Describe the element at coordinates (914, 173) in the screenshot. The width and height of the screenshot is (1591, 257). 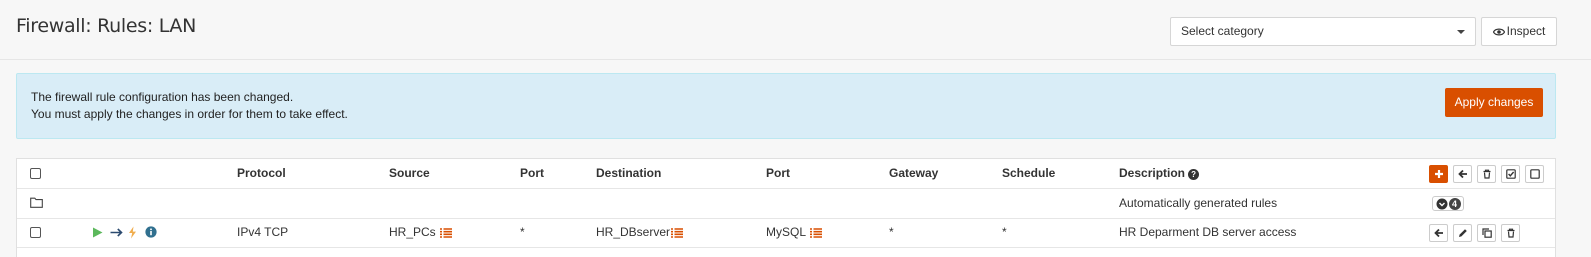
I see `col-gateway: Gateway` at that location.